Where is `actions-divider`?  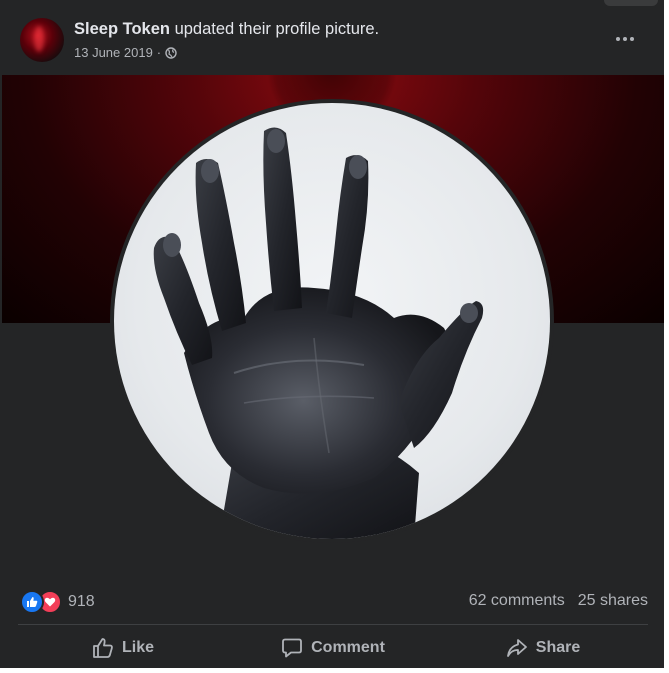
actions-divider is located at coordinates (333, 624).